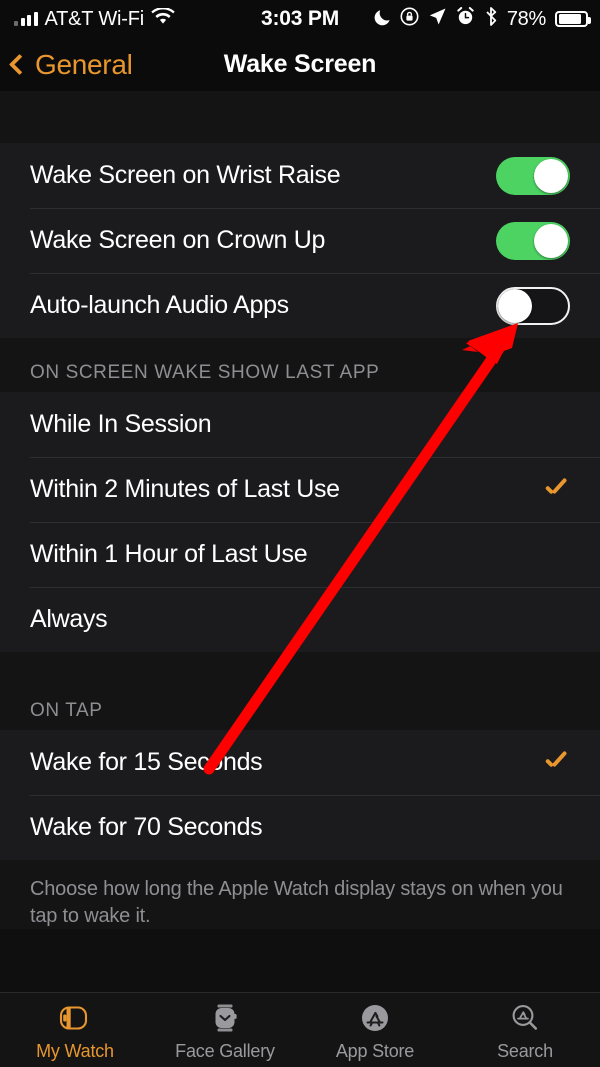 This screenshot has height=1067, width=600. I want to click on on-tap-options-group: Wake for 15 Seconds Wake for 70 Seconds, so click(300, 795).